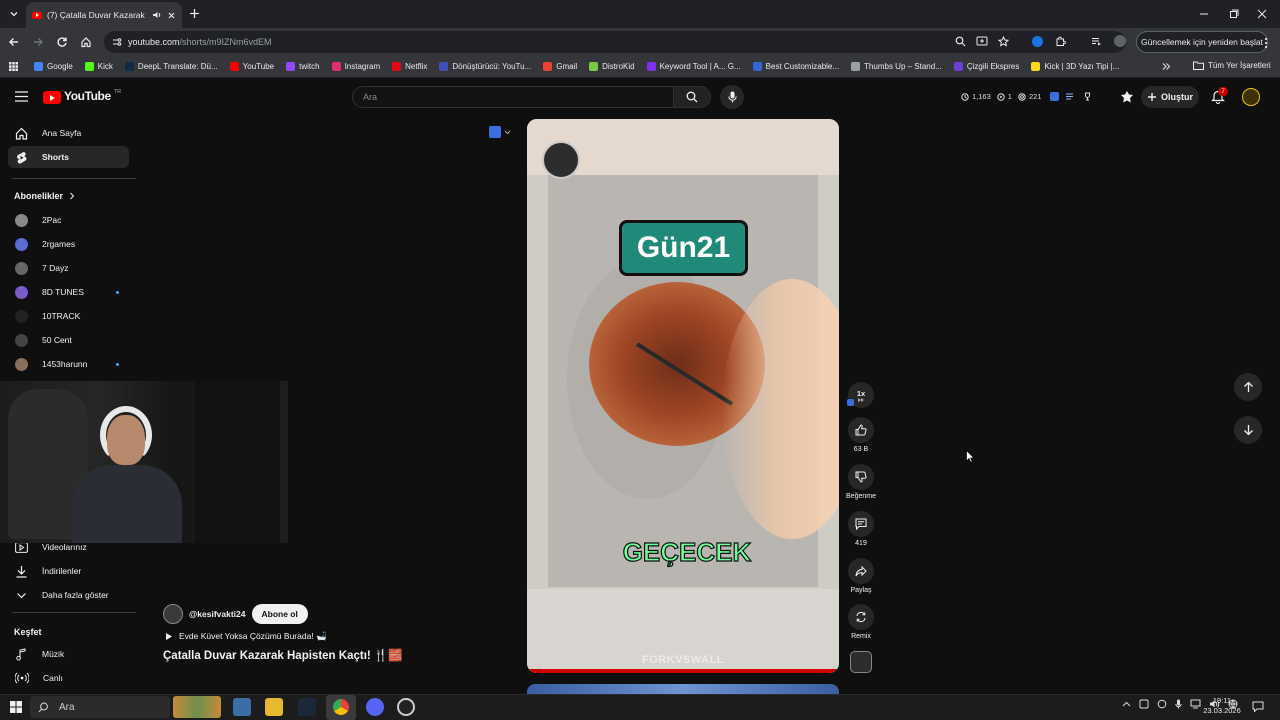 The height and width of the screenshot is (720, 1280). I want to click on bookmark-item: Google, so click(53, 66).